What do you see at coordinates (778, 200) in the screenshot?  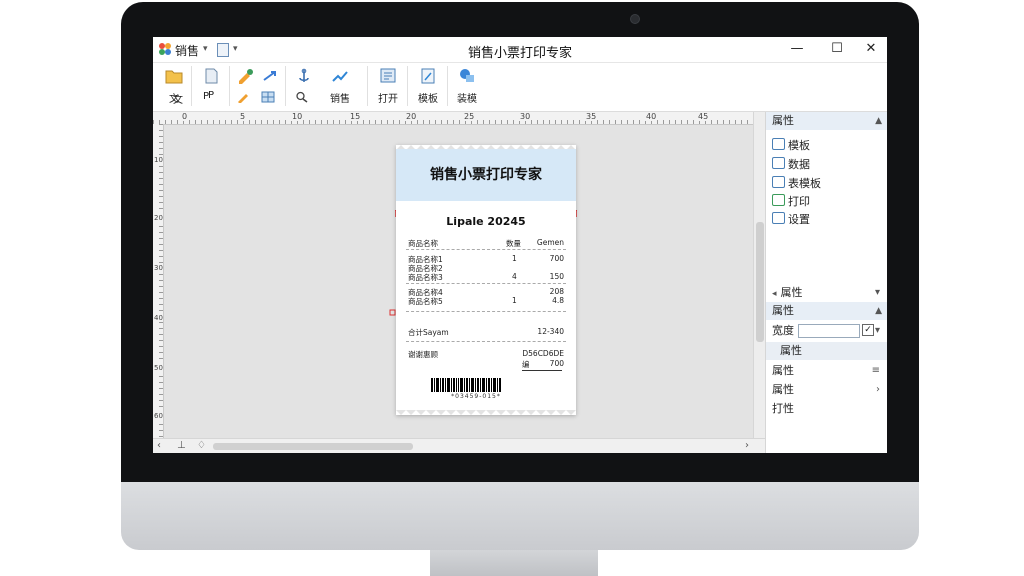 I see `print-icon` at bounding box center [778, 200].